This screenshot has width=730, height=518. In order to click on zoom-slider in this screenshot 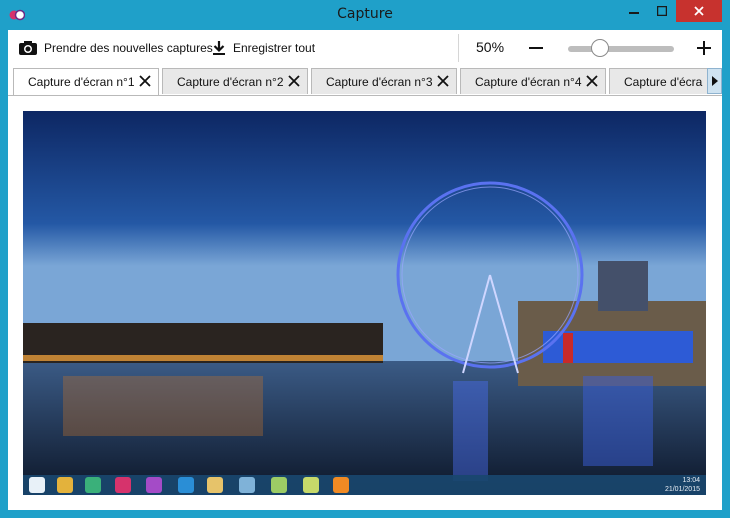, I will do `click(621, 48)`.